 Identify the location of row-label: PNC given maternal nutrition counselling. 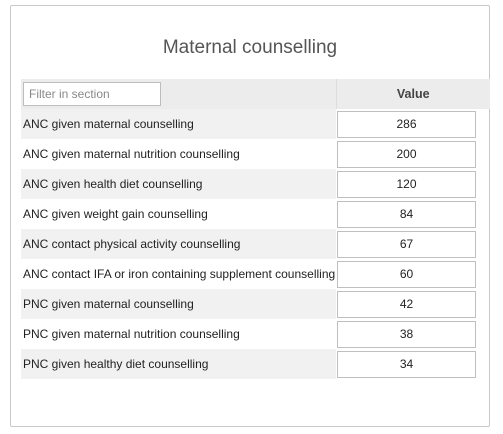
(178, 334).